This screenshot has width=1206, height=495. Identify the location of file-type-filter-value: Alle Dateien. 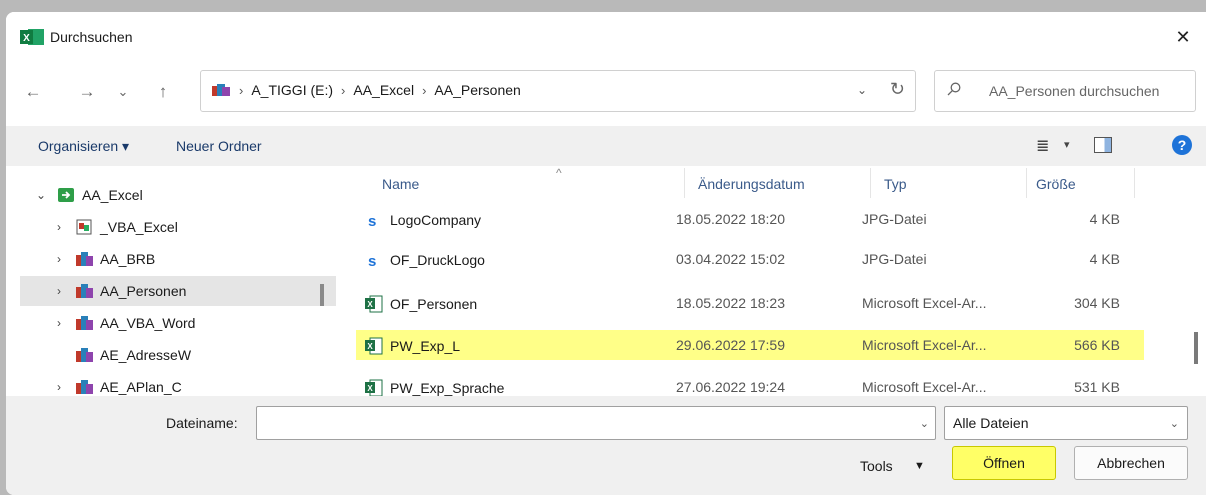
(991, 423).